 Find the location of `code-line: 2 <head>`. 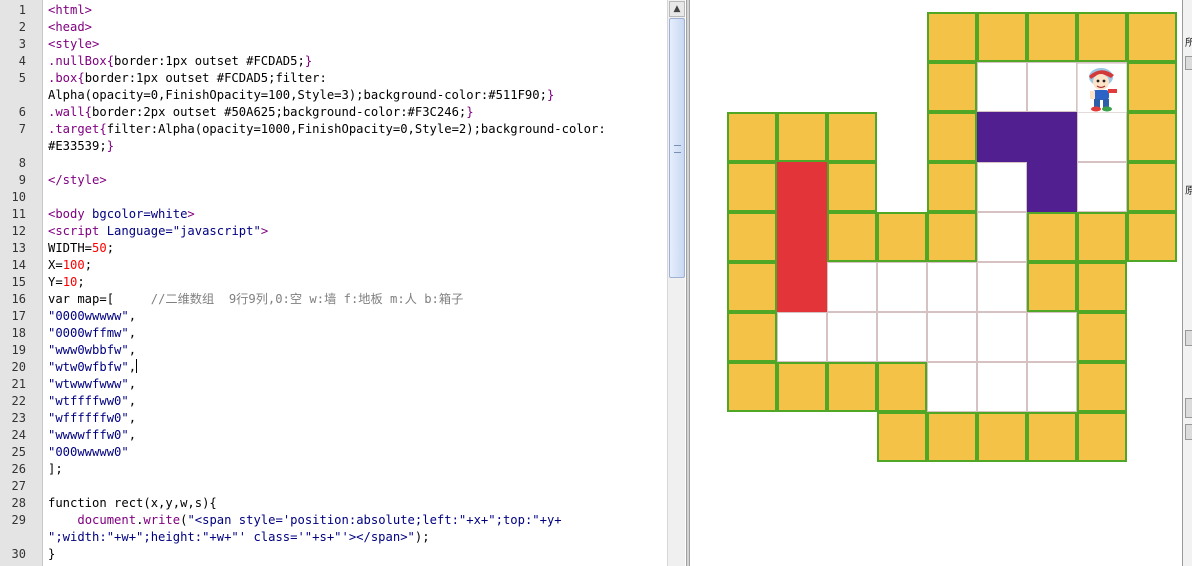

code-line: 2 <head> is located at coordinates (330, 27).